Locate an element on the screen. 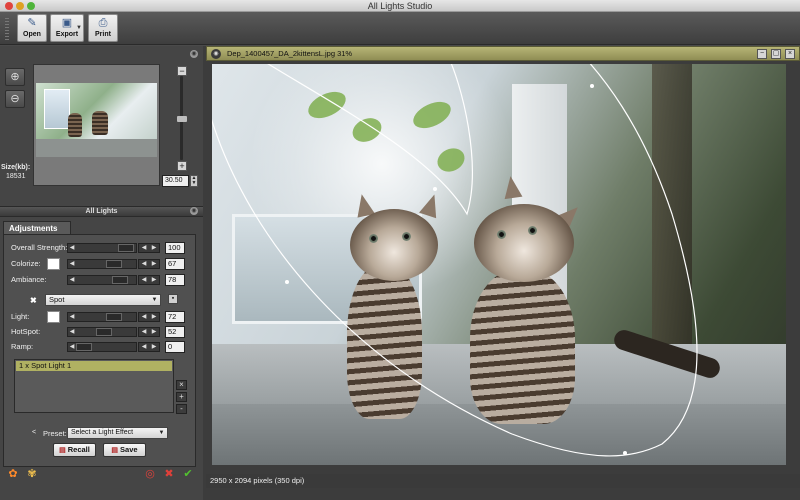  apply-icon: ✔ is located at coordinates (188, 474).